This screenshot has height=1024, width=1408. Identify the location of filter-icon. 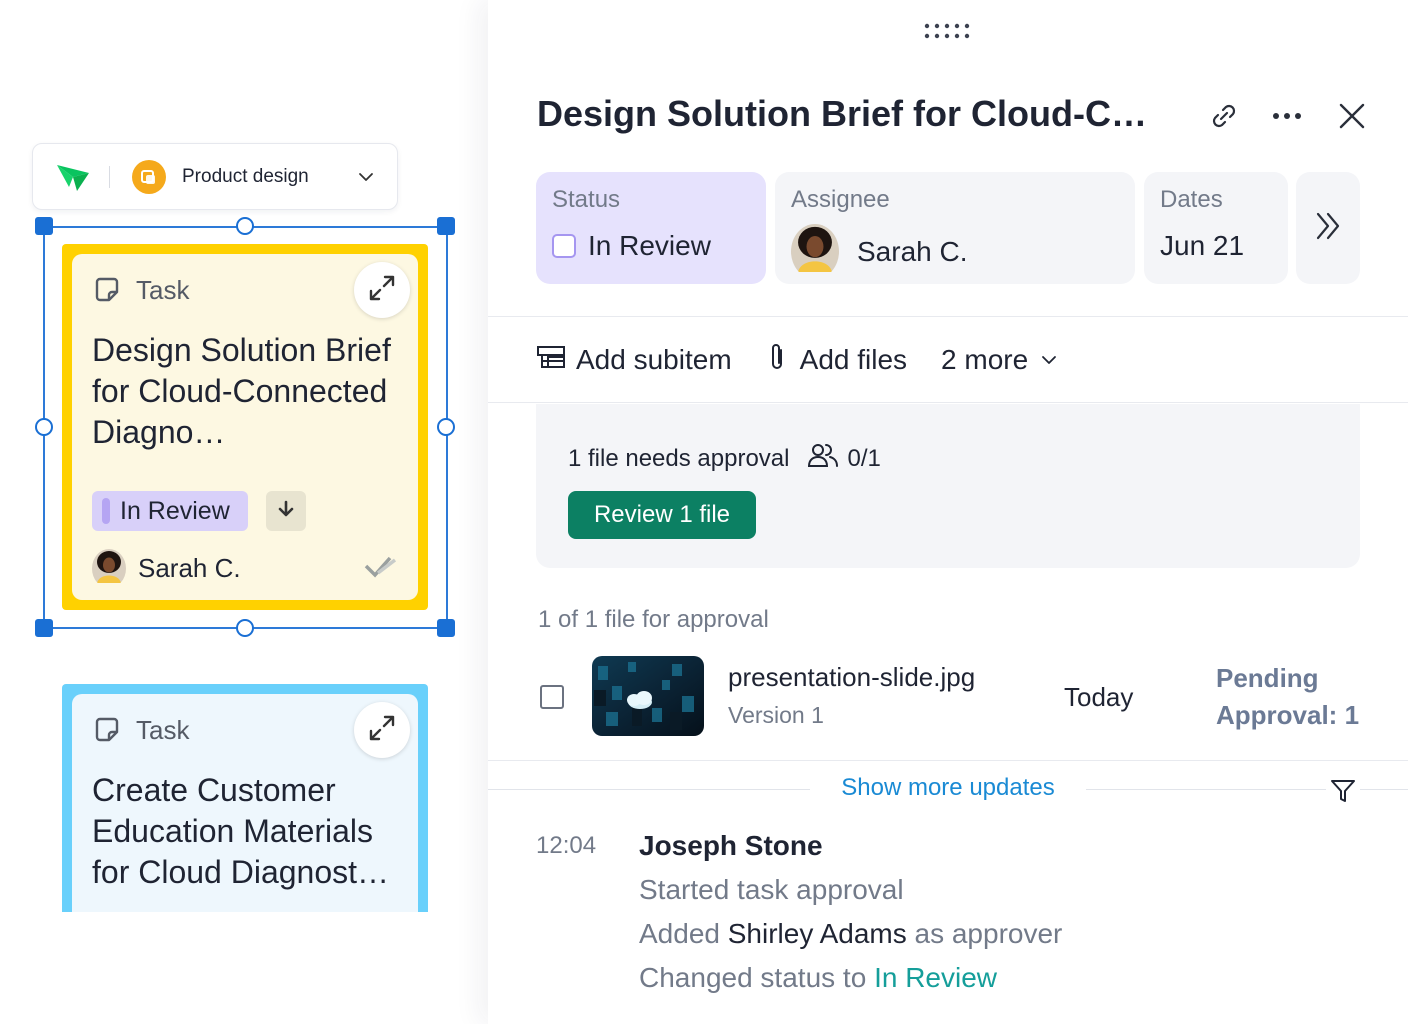
(1343, 791).